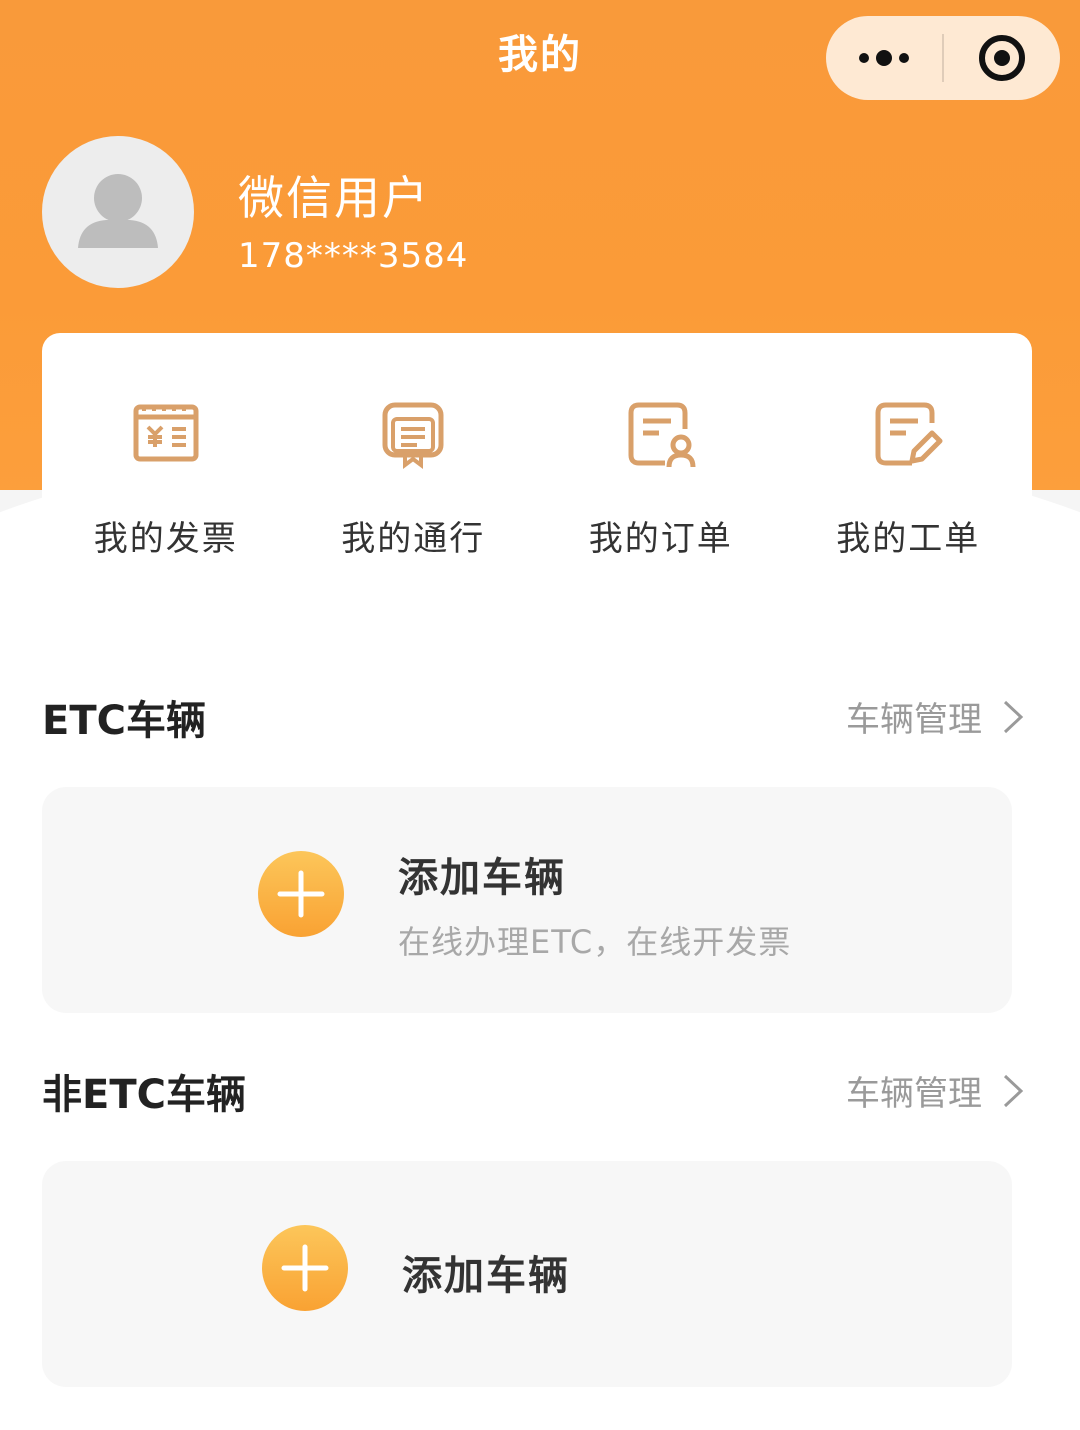 This screenshot has width=1080, height=1430. I want to click on avatar, so click(118, 212).